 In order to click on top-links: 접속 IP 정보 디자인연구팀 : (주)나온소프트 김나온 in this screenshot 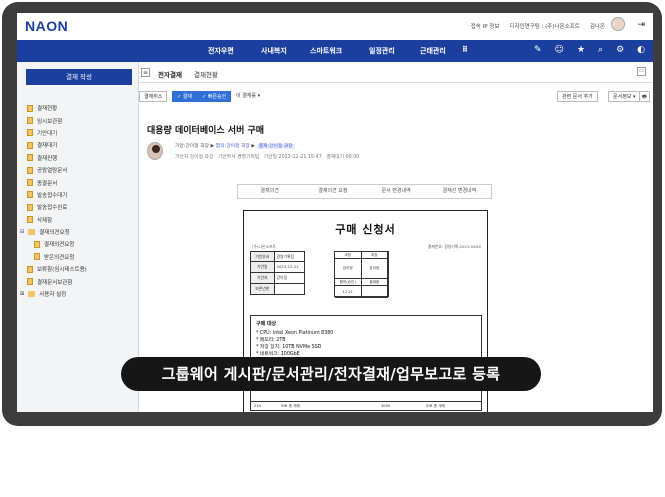, I will do `click(538, 26)`.